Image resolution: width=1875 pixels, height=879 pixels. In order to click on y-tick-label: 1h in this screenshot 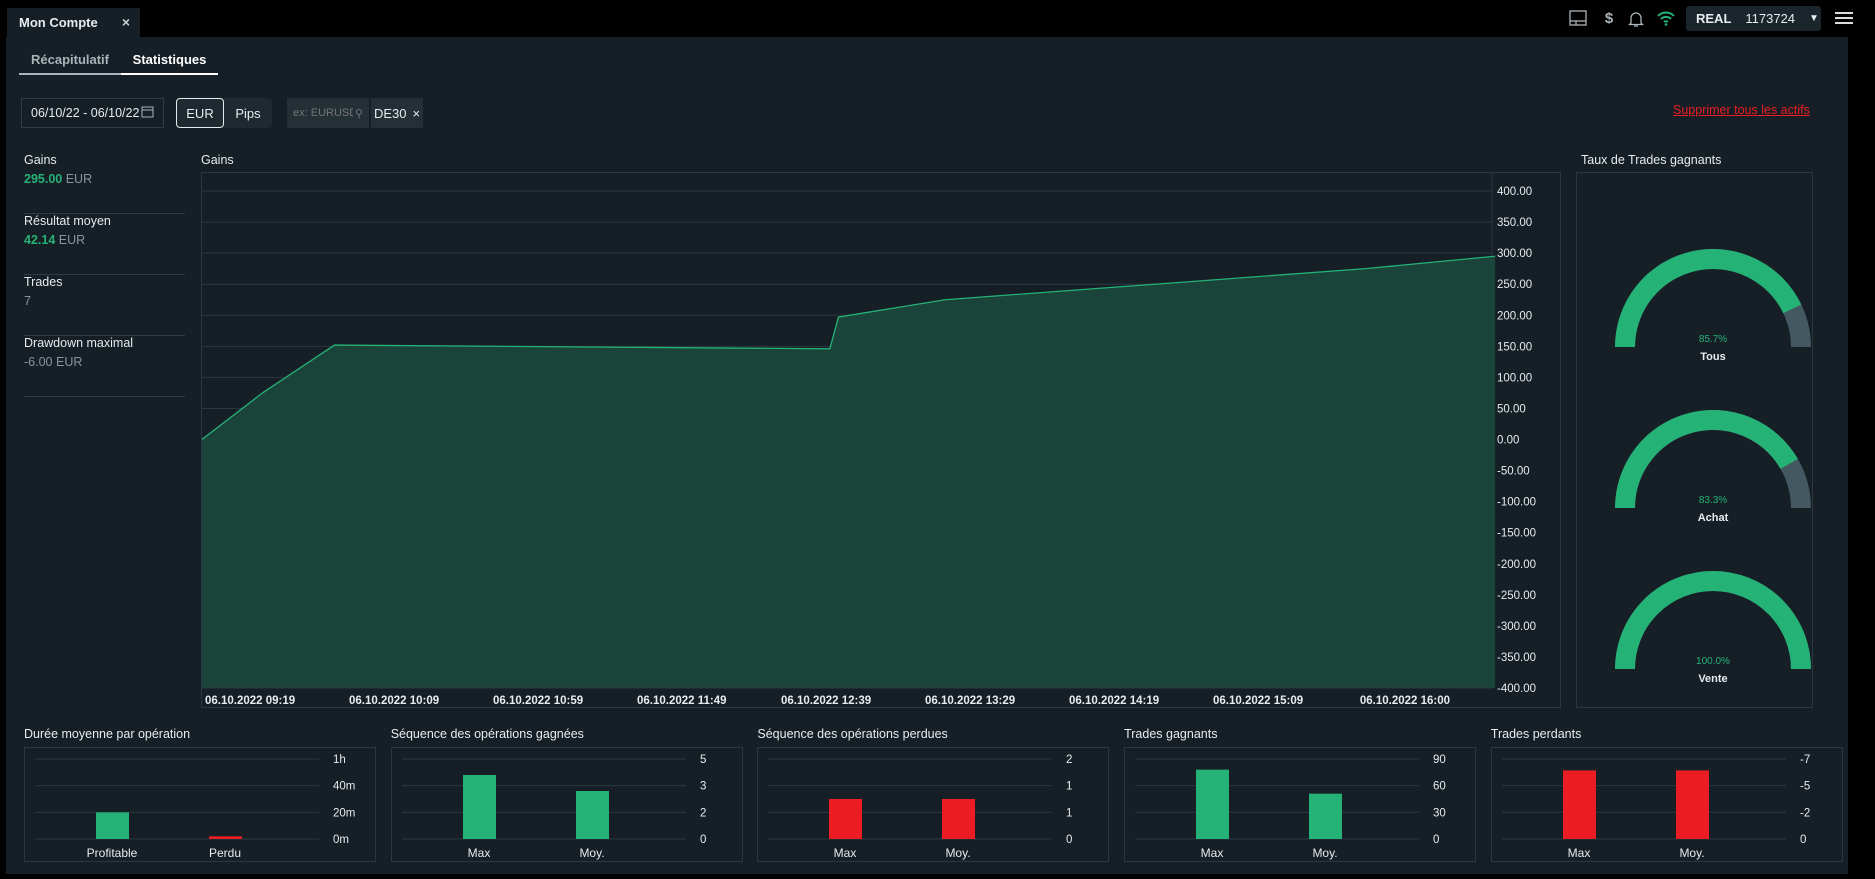, I will do `click(339, 760)`.